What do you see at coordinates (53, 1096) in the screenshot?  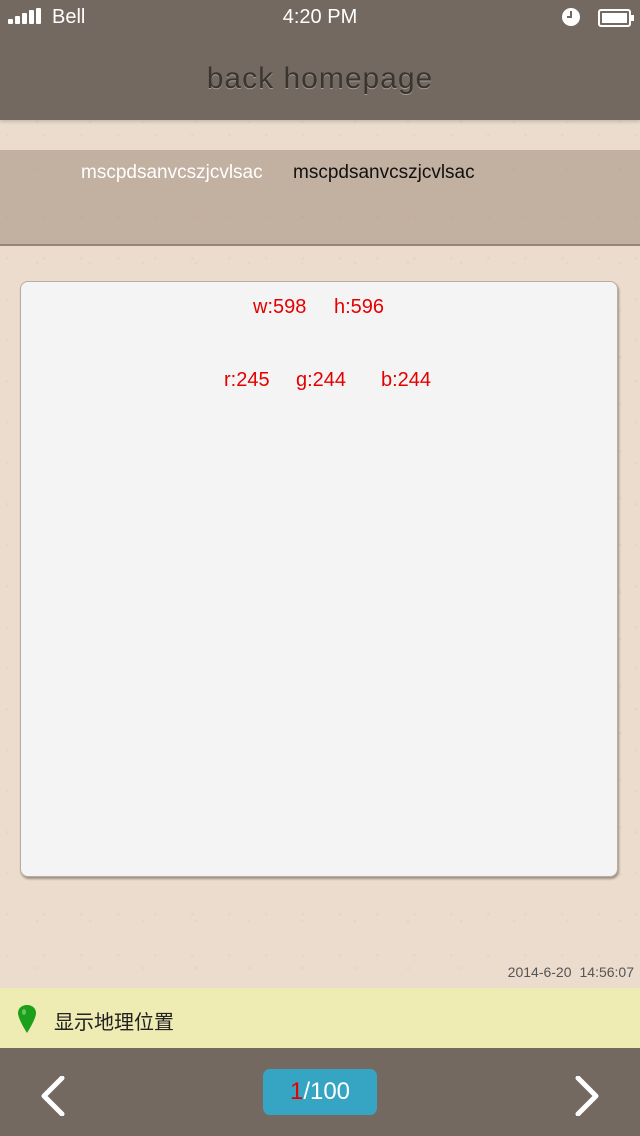 I see `chevron-left-icon` at bounding box center [53, 1096].